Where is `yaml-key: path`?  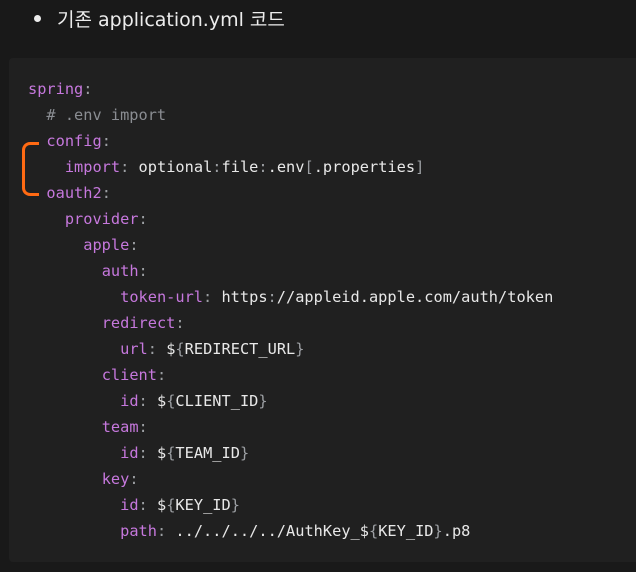
yaml-key: path is located at coordinates (138, 531).